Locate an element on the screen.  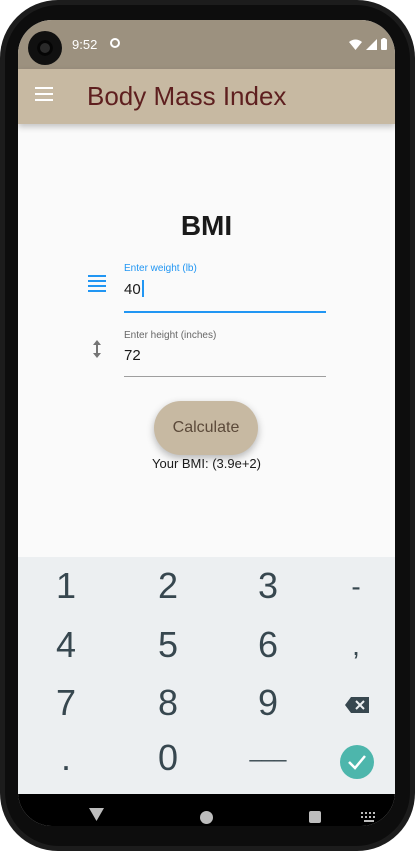
wifi-icon is located at coordinates (355, 44).